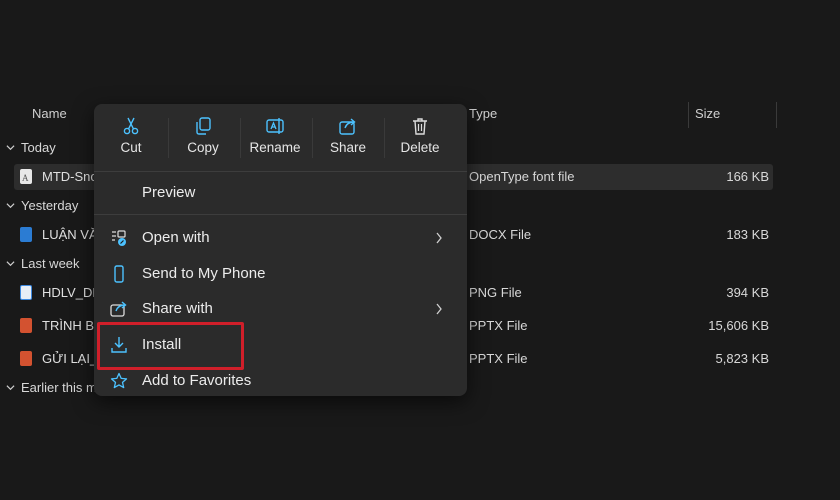 The image size is (840, 500). What do you see at coordinates (70, 358) in the screenshot?
I see `file-name: GỬI LẠI_` at bounding box center [70, 358].